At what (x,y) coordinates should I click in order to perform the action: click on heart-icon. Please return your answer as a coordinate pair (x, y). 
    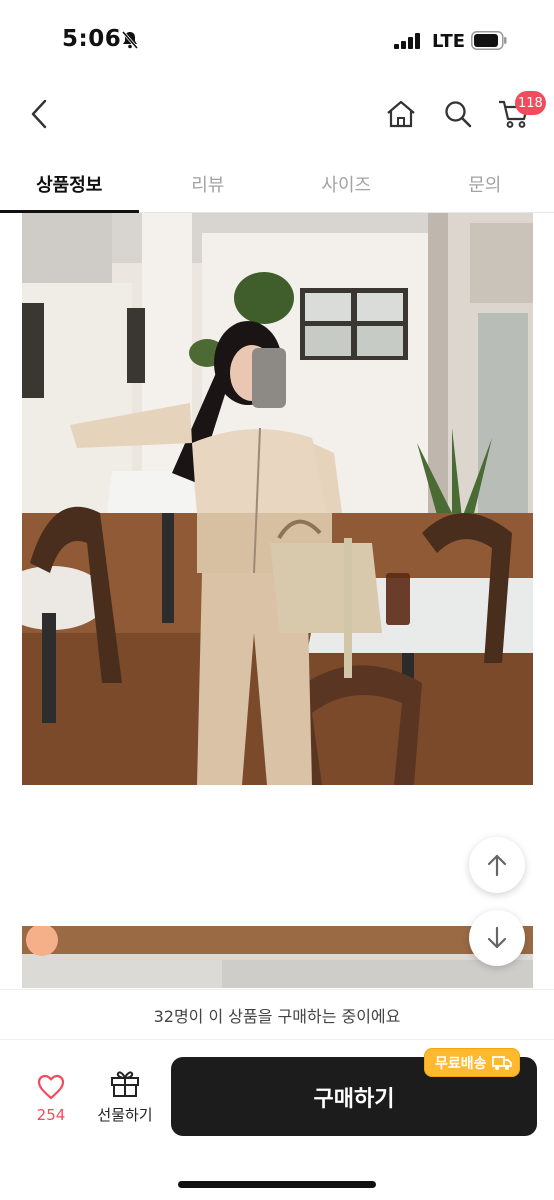
    Looking at the image, I should click on (51, 1087).